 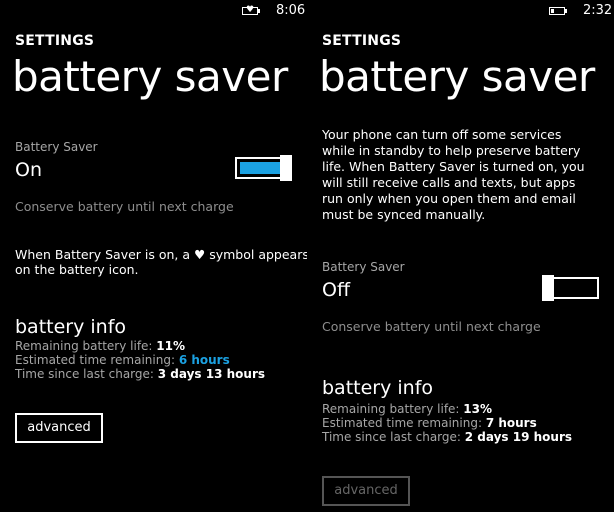 I want to click on remaining-battery-life: Remaining battery life: 13%, so click(x=407, y=409).